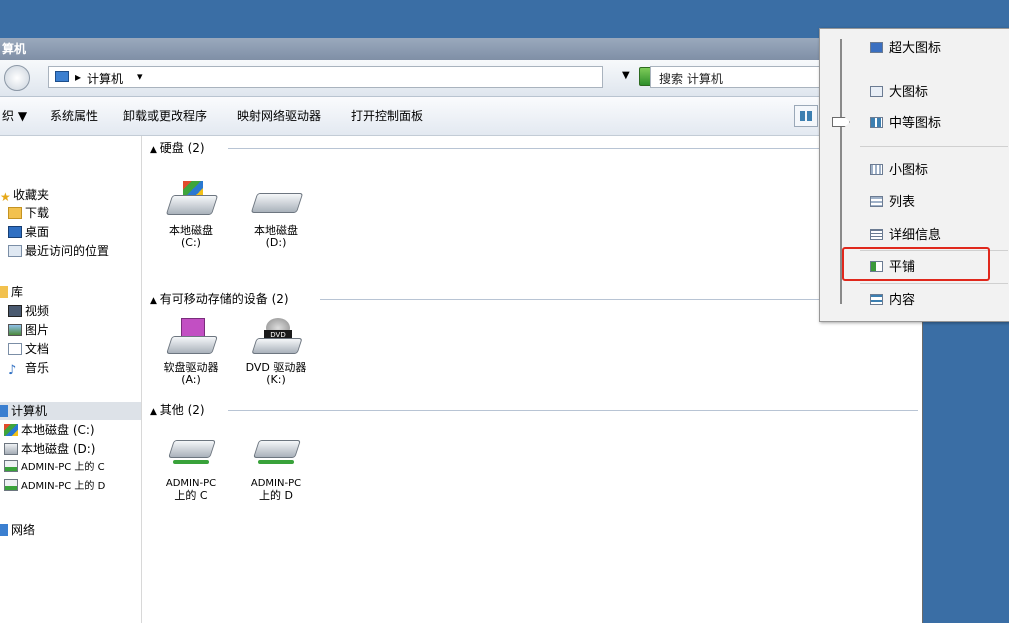 The height and width of the screenshot is (623, 1009). I want to click on download-folder-icon, so click(15, 213).